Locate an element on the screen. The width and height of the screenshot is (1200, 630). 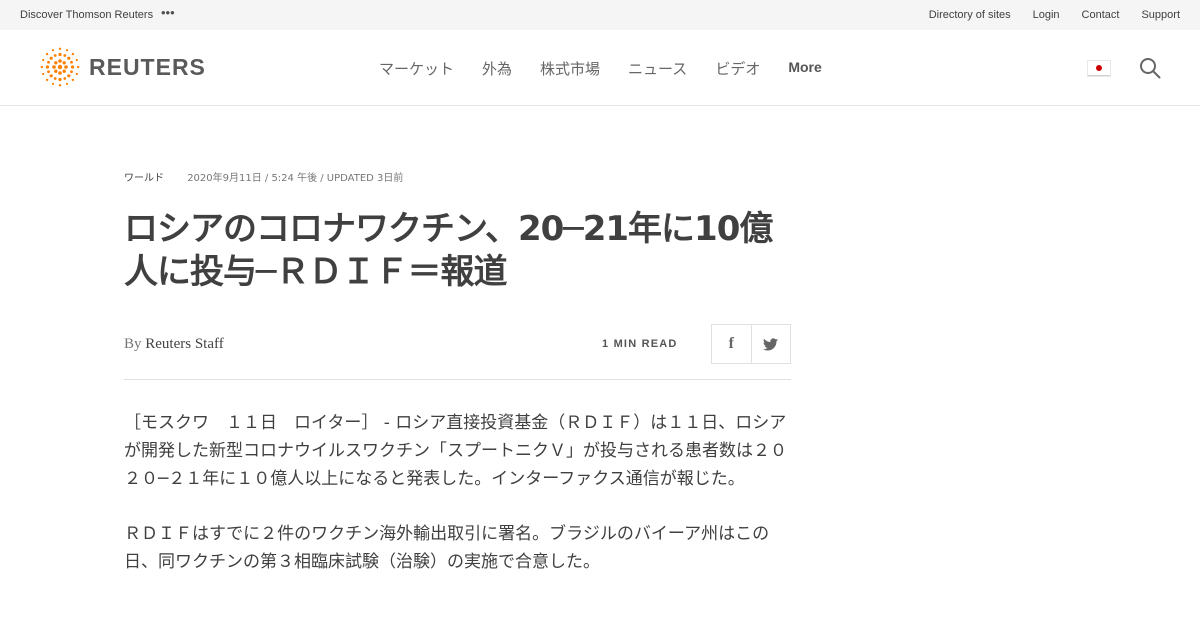
nav-item-more: More is located at coordinates (804, 69).